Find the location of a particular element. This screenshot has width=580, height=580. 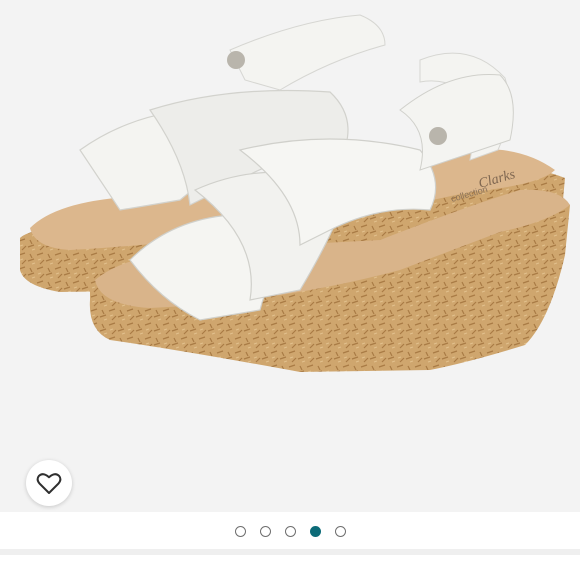

heart-outline-icon is located at coordinates (49, 483).